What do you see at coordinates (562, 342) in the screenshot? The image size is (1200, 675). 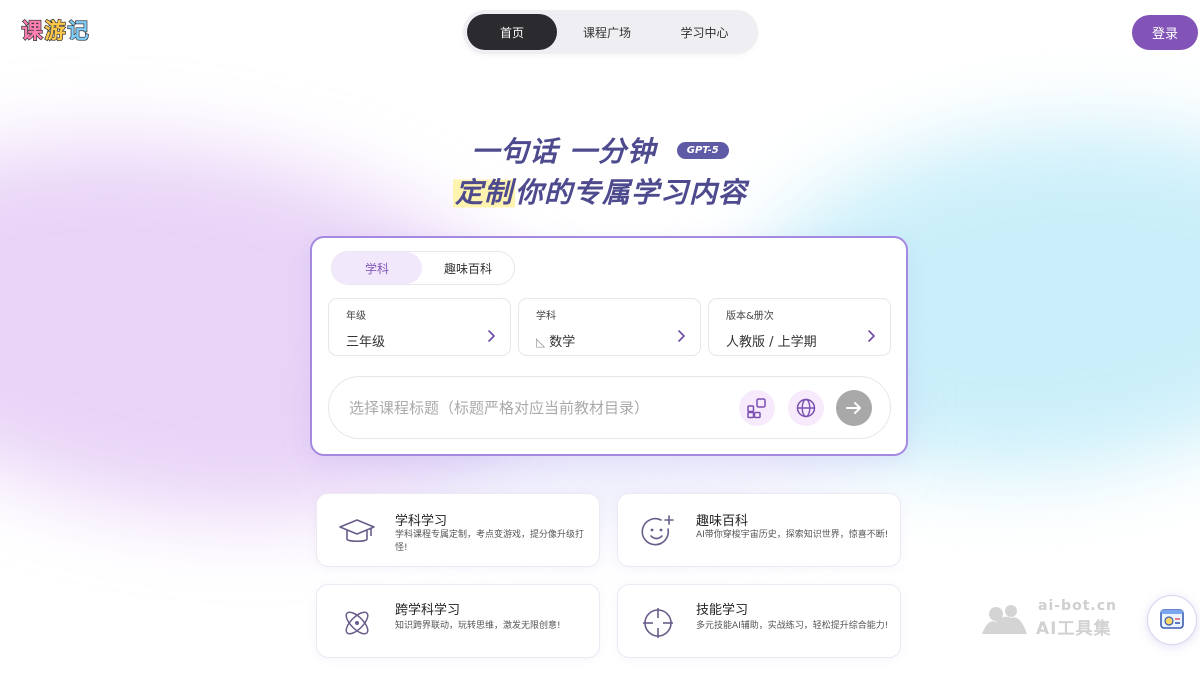 I see `subject-value: 数学` at bounding box center [562, 342].